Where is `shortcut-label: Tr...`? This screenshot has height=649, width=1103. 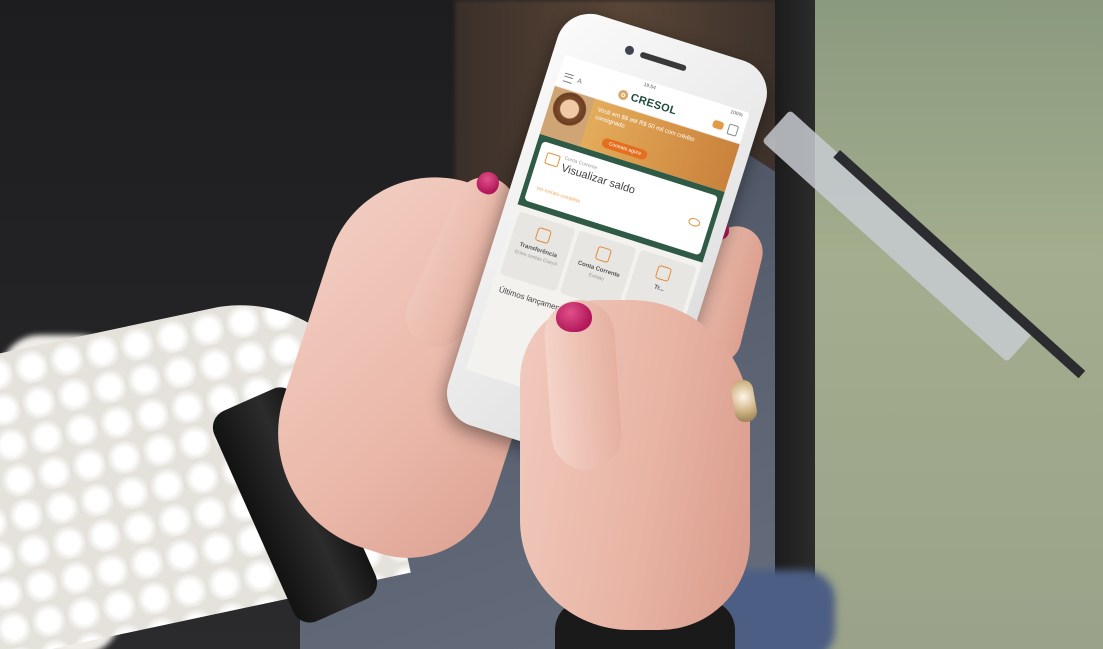
shortcut-label: Tr... is located at coordinates (659, 289).